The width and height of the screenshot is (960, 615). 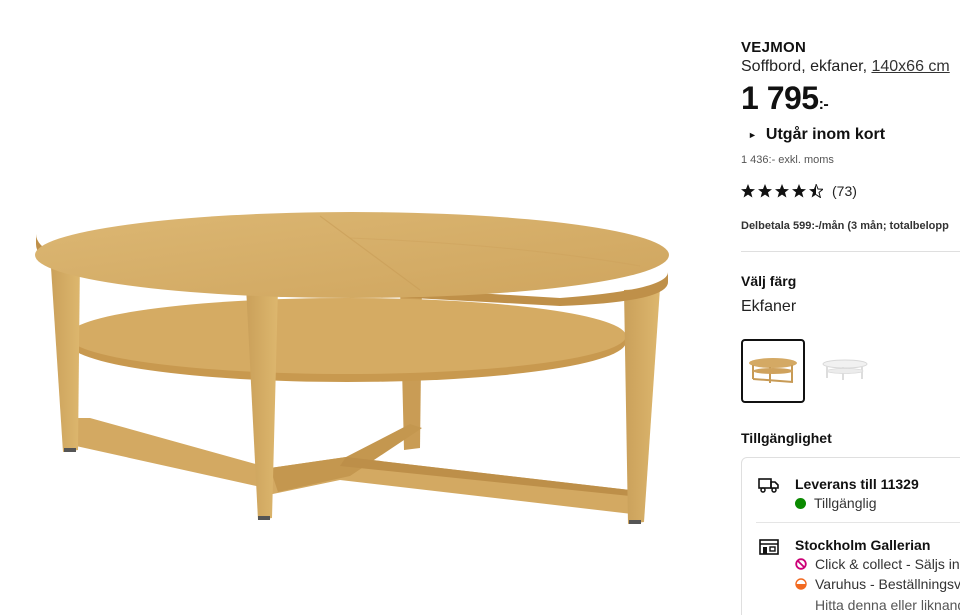 What do you see at coordinates (786, 438) in the screenshot?
I see `availability-heading: Tillgänglighet` at bounding box center [786, 438].